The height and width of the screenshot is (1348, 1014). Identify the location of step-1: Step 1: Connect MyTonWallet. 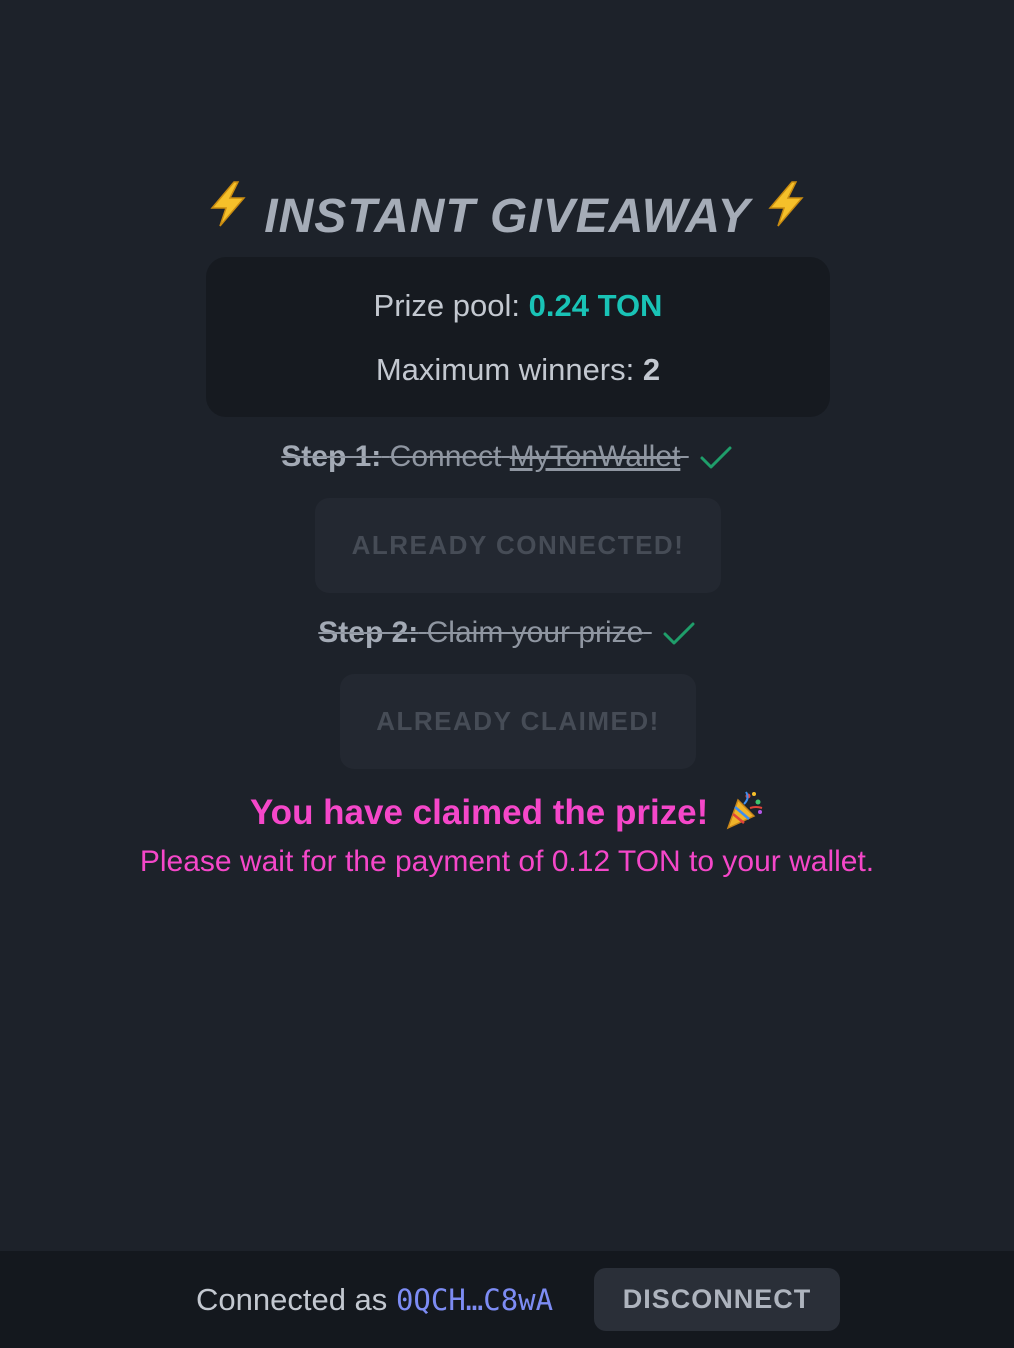
(507, 460).